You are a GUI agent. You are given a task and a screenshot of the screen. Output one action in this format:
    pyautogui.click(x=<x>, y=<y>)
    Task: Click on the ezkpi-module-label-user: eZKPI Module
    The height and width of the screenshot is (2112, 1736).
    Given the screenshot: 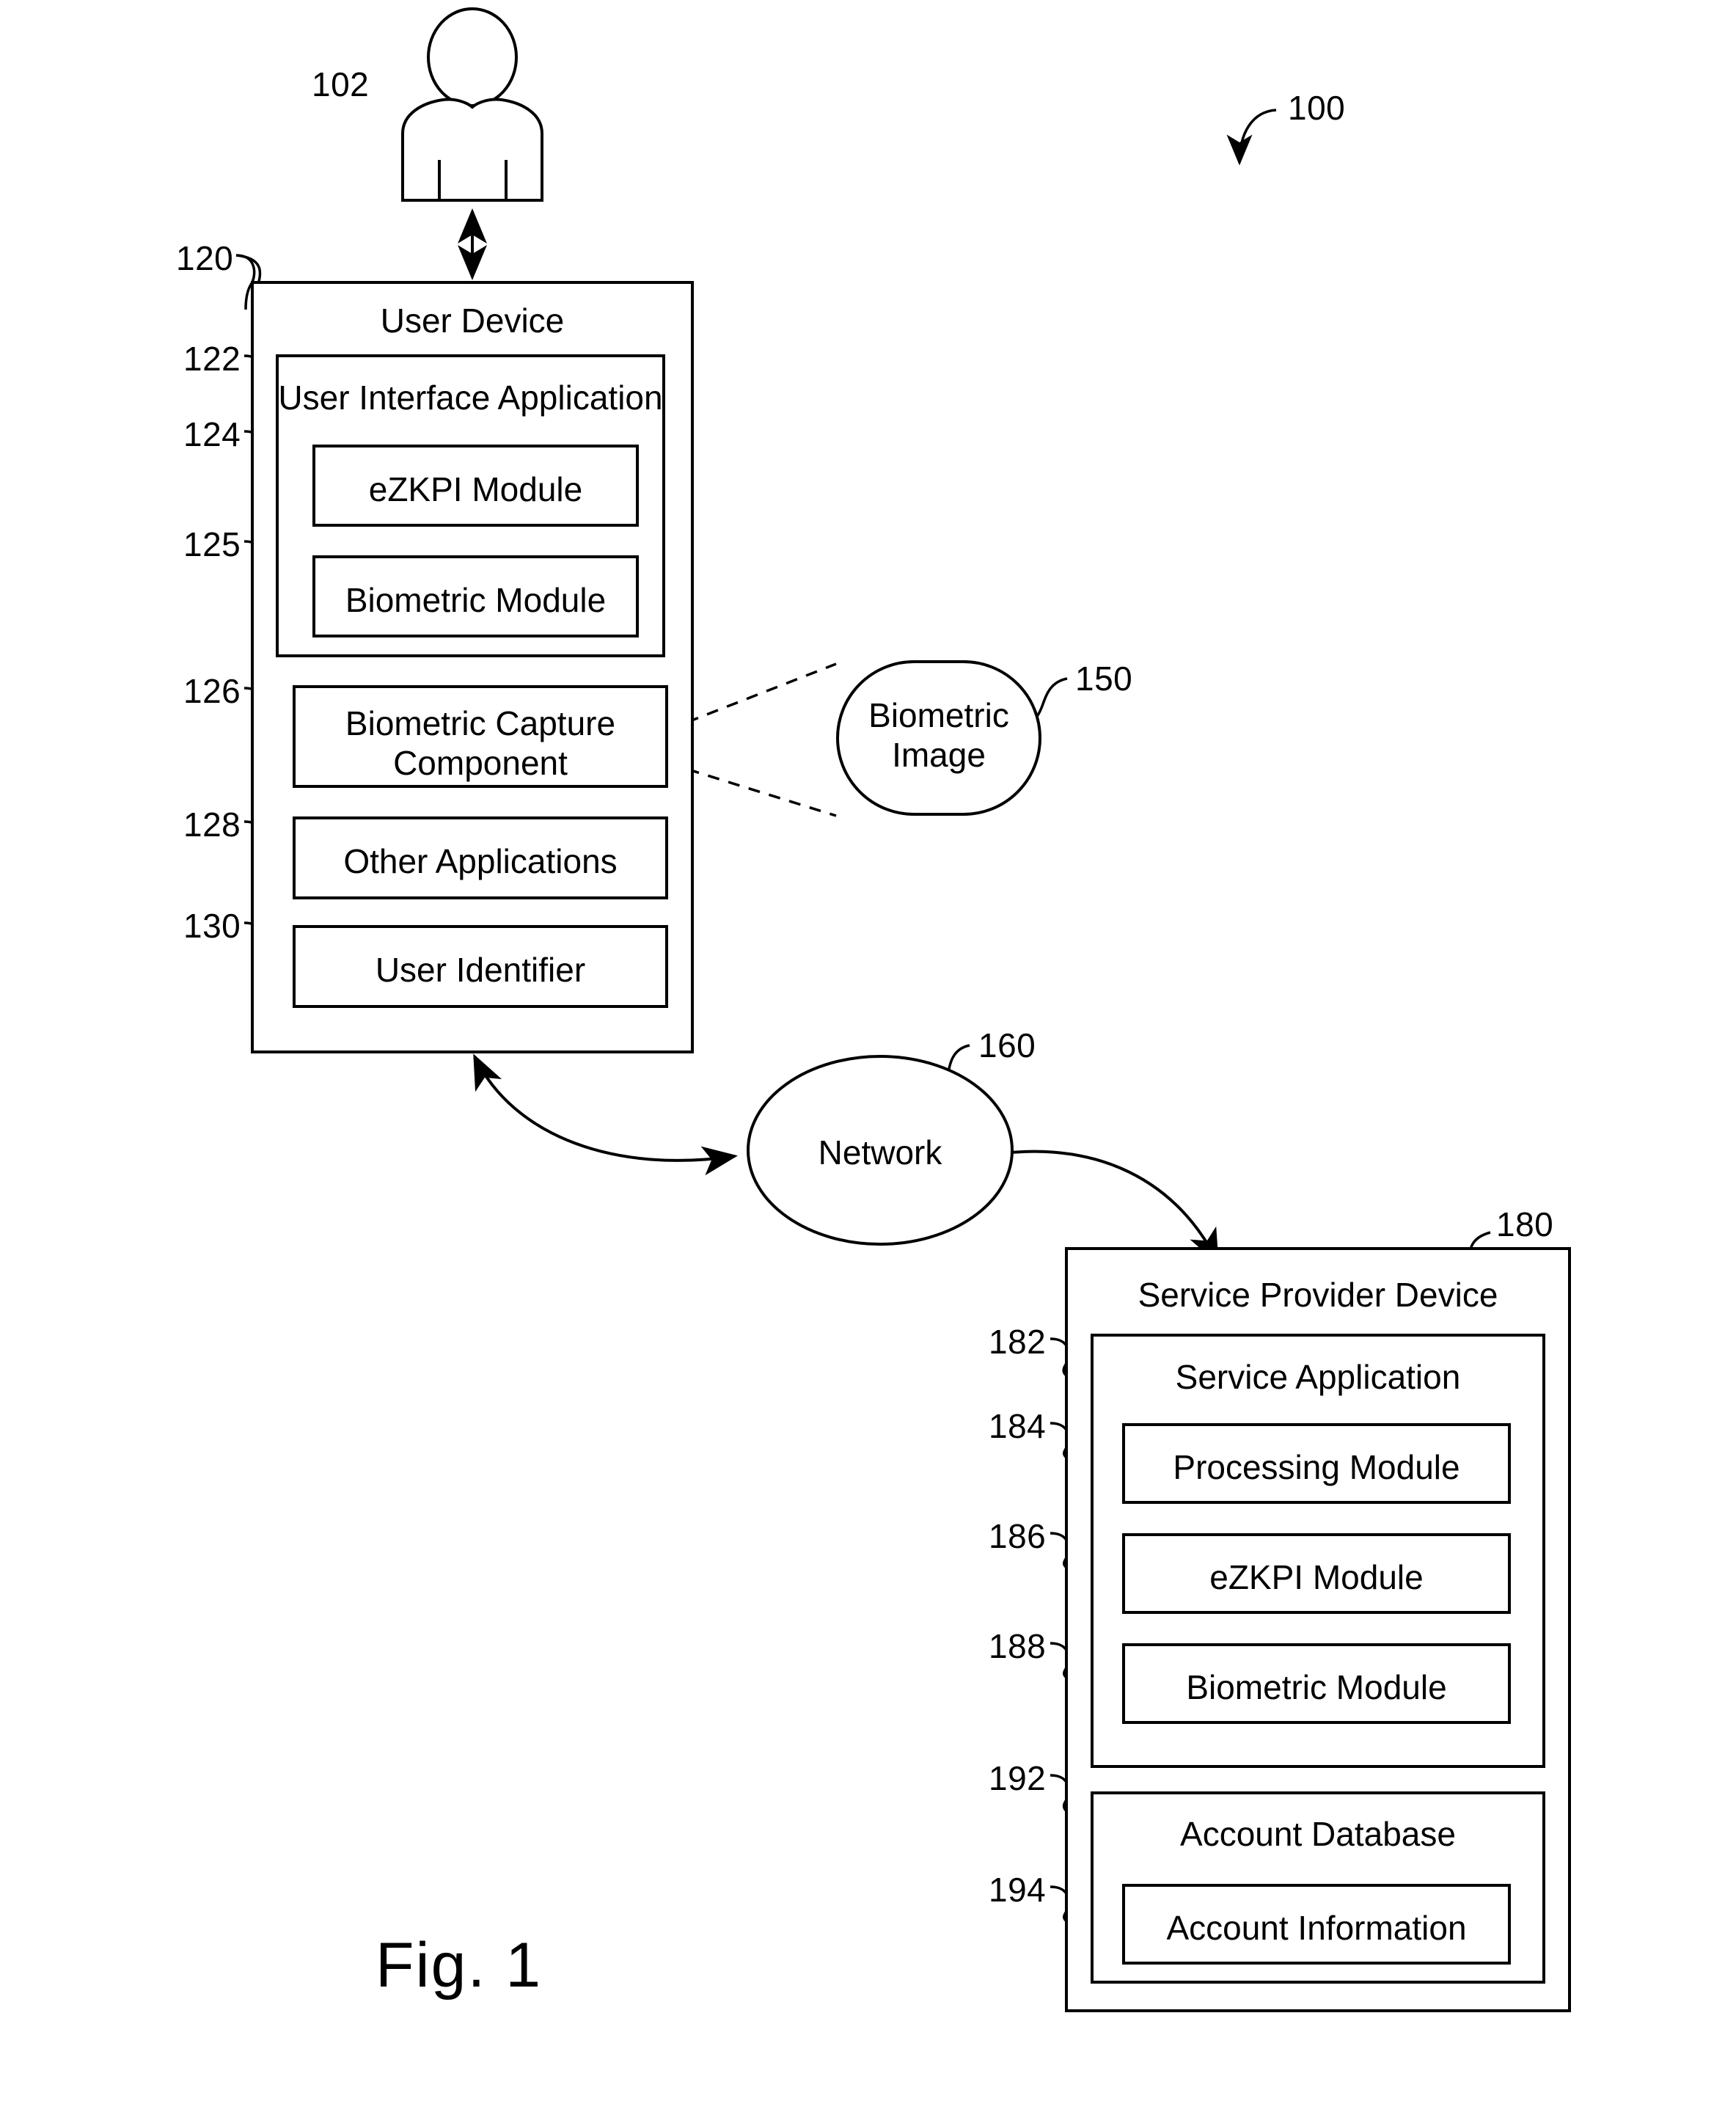 What is the action you would take?
    pyautogui.click(x=476, y=489)
    